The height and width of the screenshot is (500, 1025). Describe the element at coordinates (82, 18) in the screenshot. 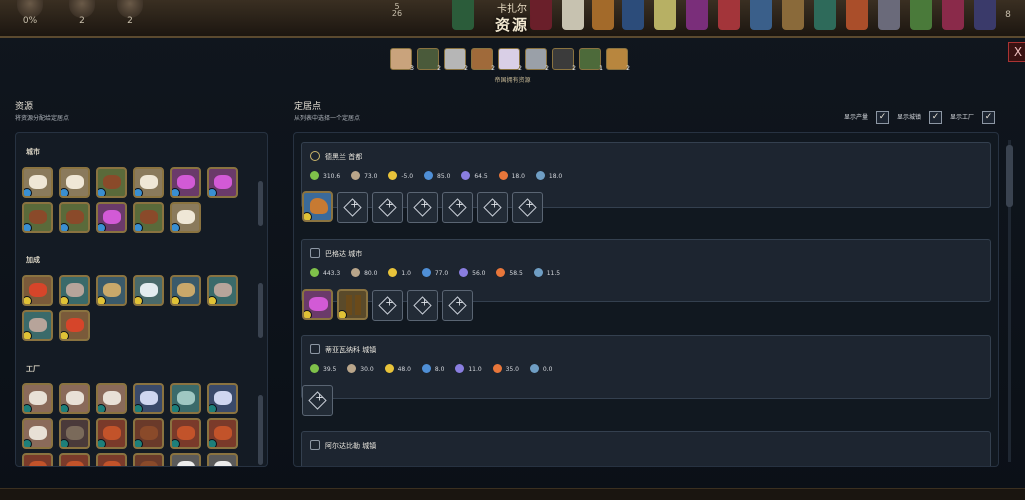

I see `culture-stat: 2` at that location.